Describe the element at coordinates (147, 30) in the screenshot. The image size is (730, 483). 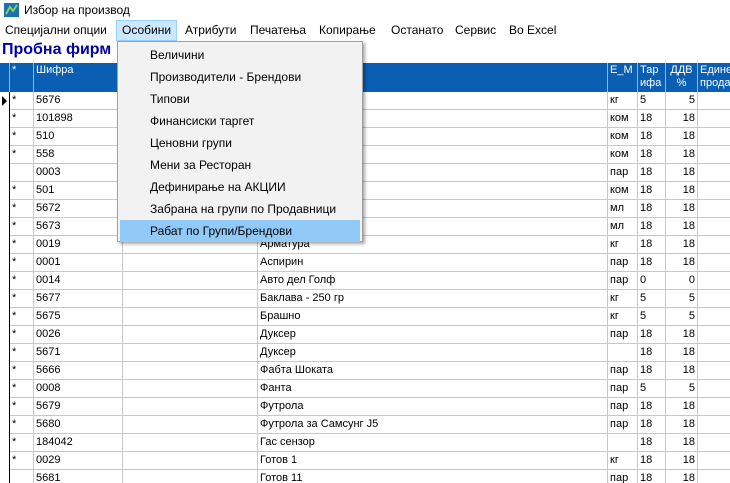
I see `menu-properties: Особини` at that location.